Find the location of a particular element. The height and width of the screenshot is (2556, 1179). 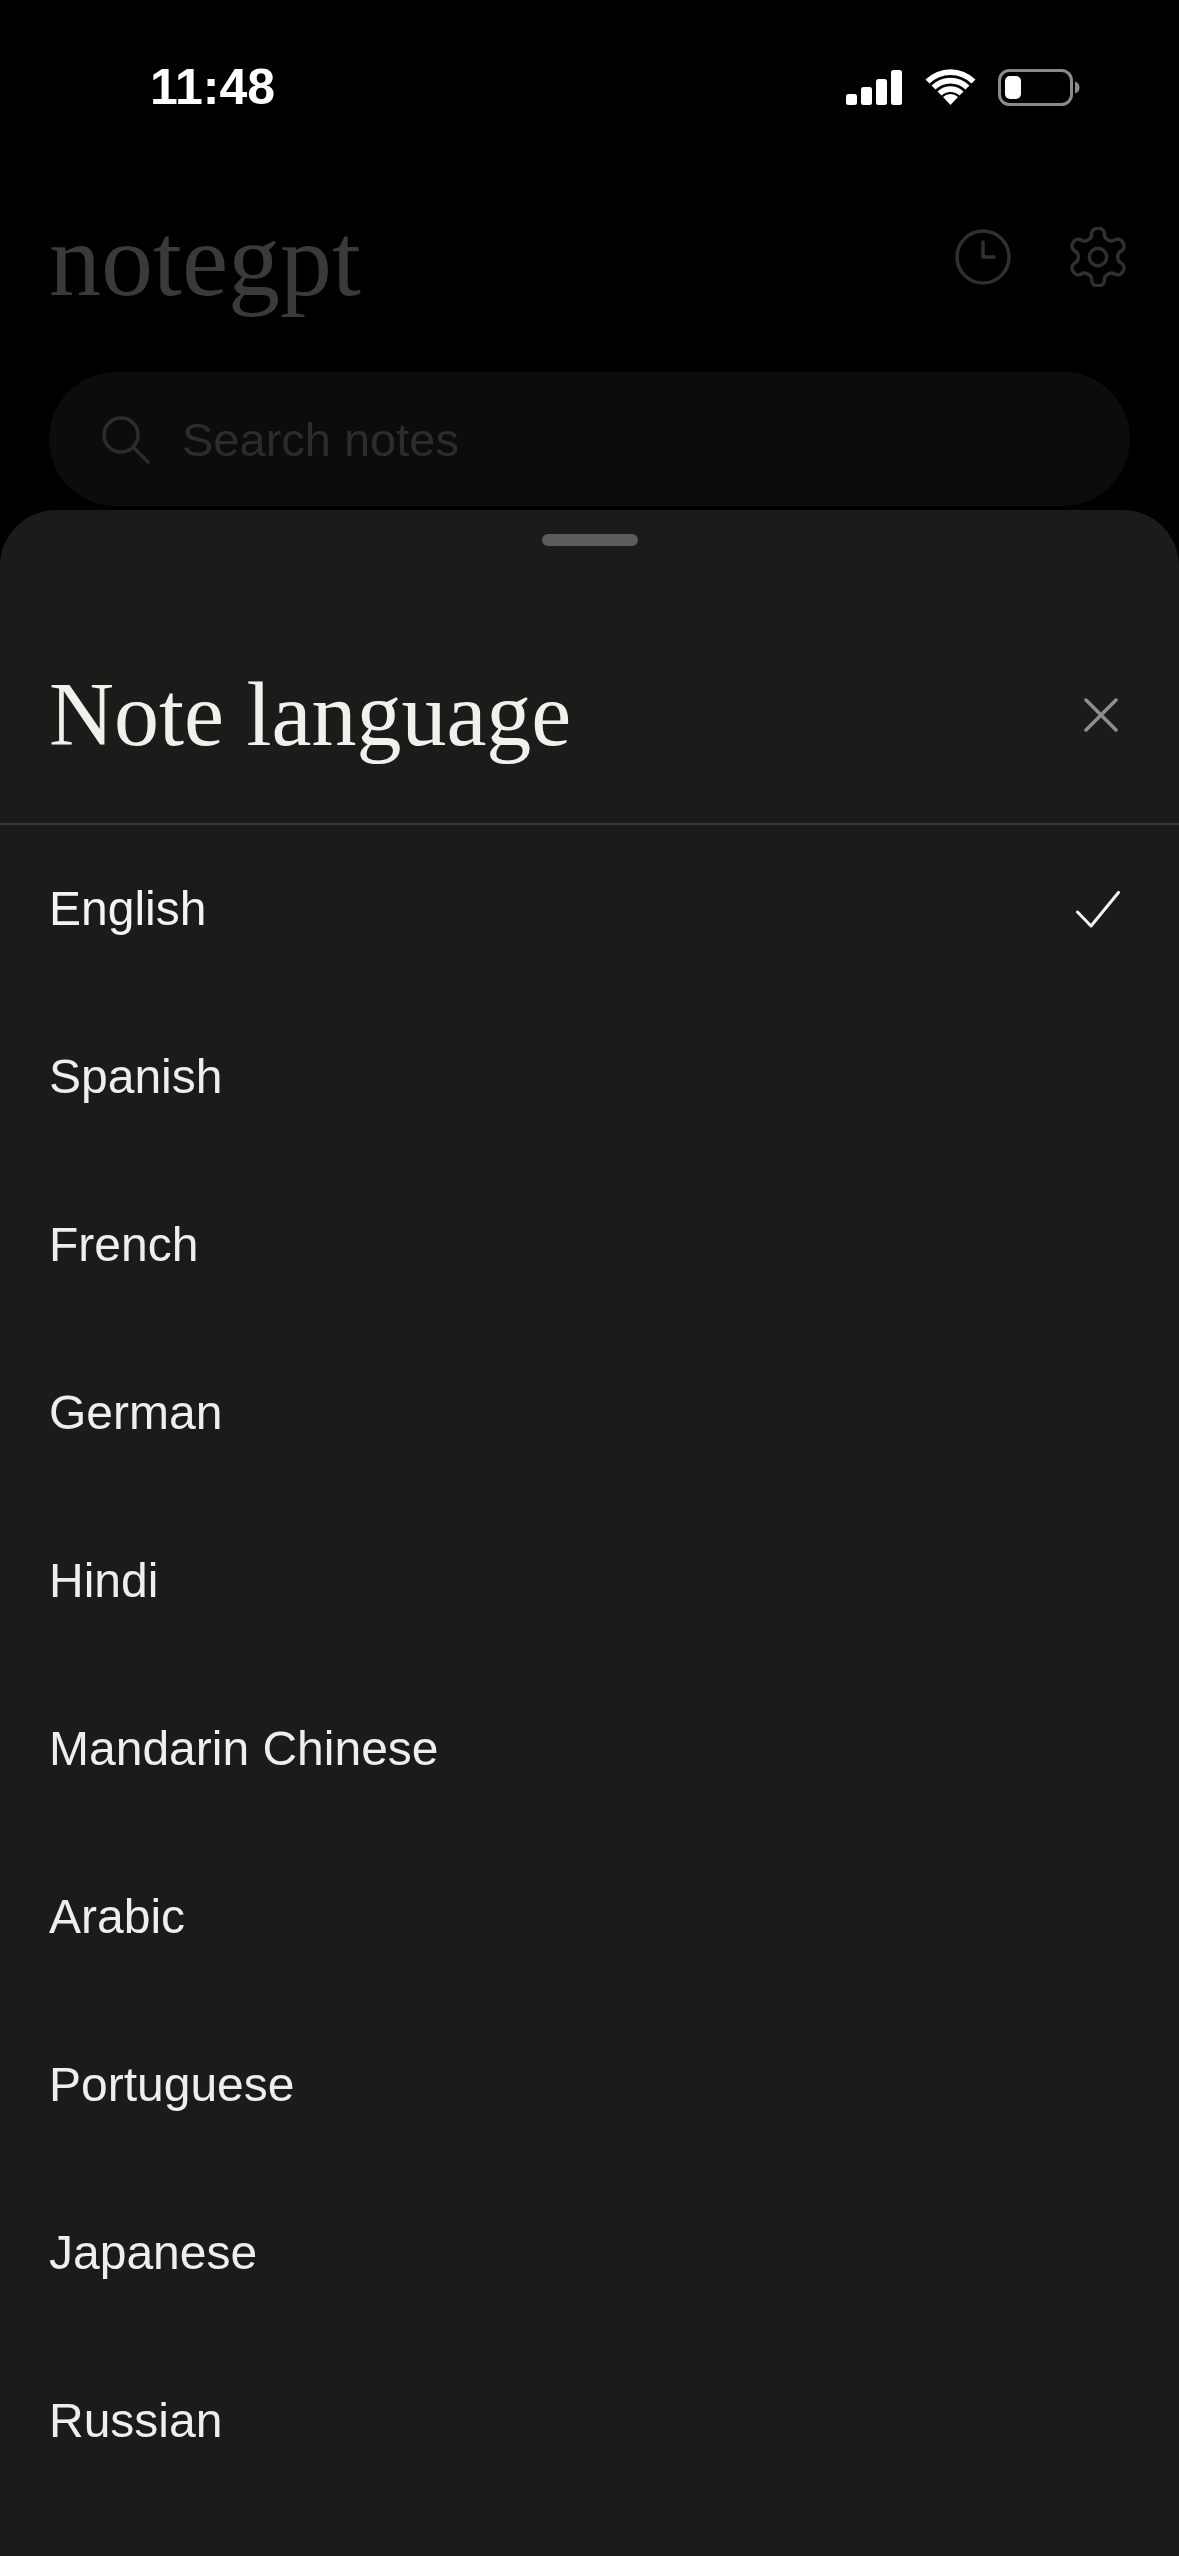

close-icon is located at coordinates (1101, 715).